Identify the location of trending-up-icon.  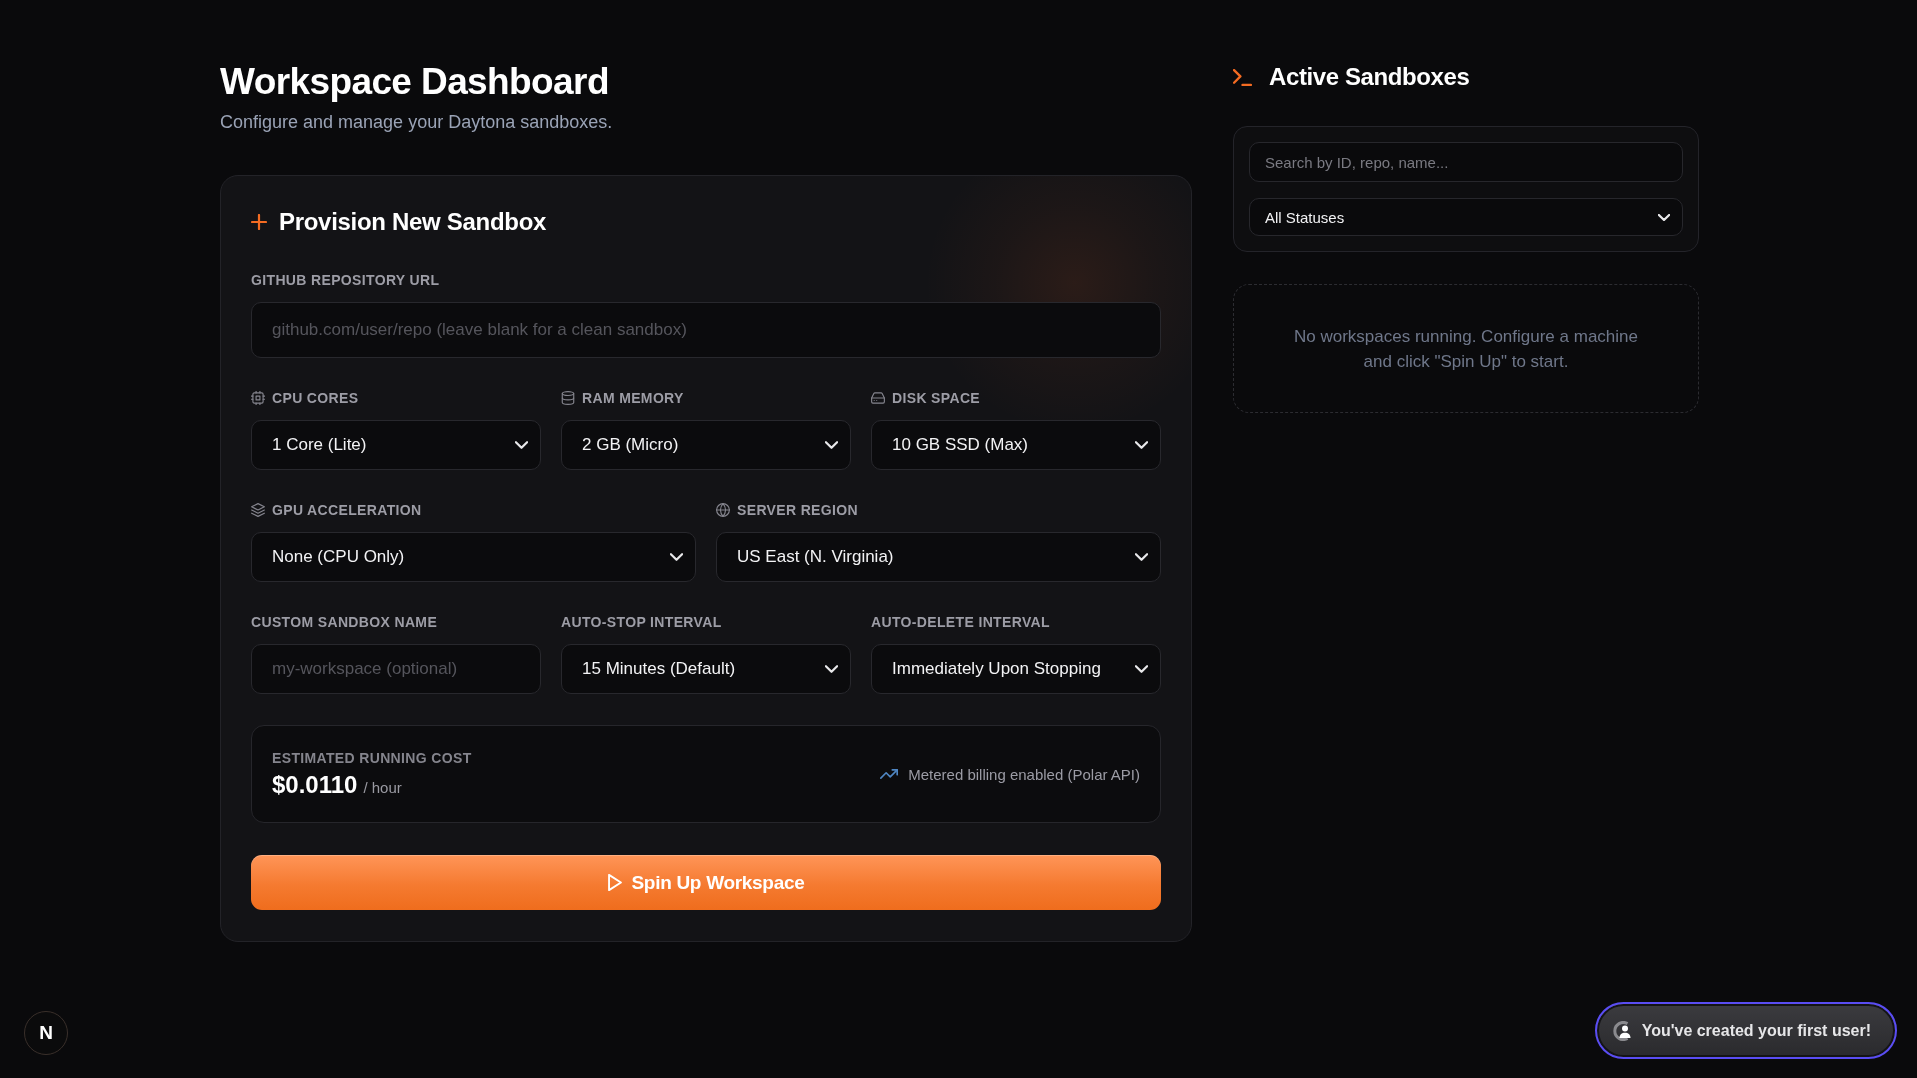
(889, 774).